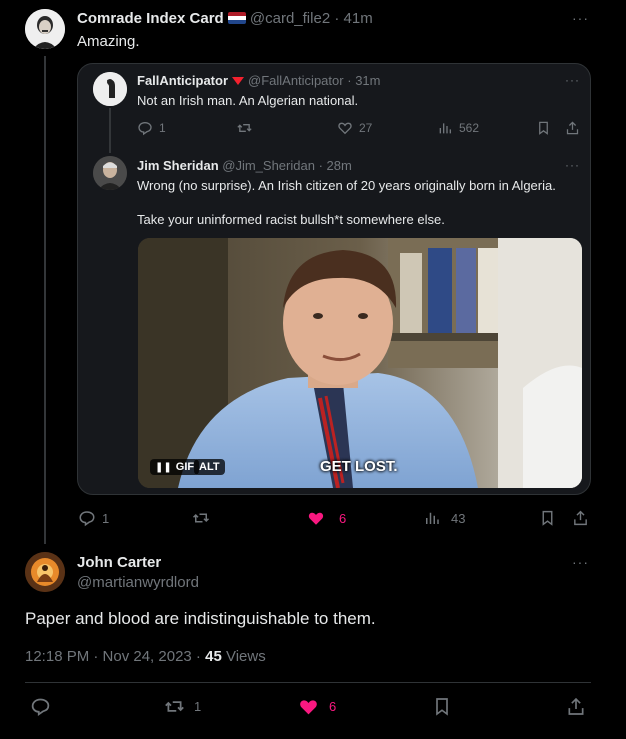 The width and height of the screenshot is (626, 739). I want to click on repost-button: 1, so click(182, 706).